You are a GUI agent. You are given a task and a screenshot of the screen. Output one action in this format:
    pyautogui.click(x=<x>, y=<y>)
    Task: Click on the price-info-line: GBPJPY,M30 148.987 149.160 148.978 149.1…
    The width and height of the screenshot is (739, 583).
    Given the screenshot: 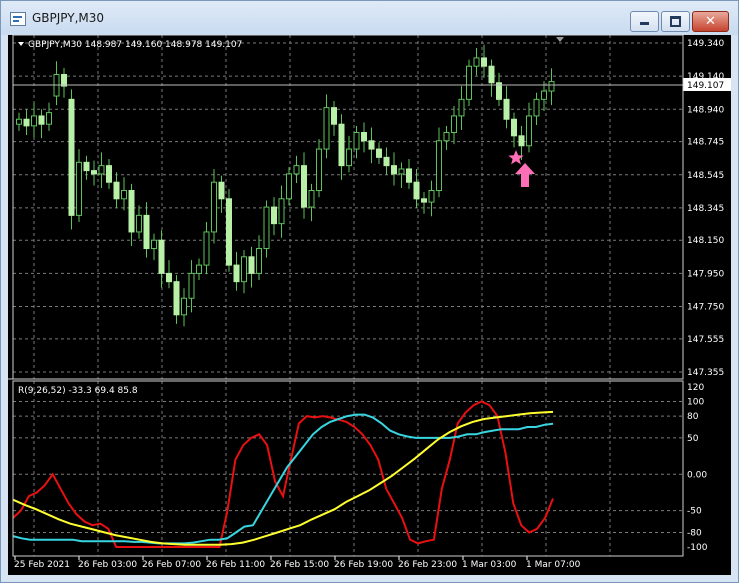 What is the action you would take?
    pyautogui.click(x=135, y=45)
    